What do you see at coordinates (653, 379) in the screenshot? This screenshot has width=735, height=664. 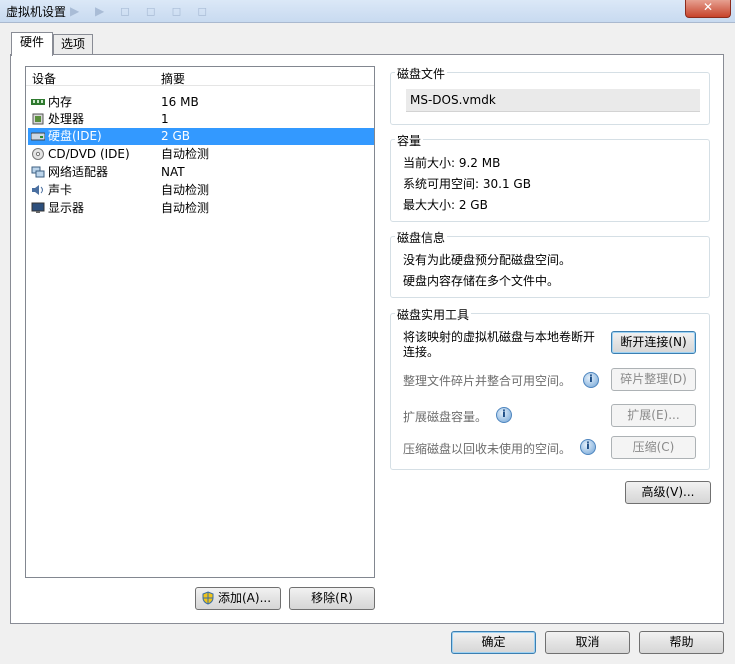 I see `defrag-button: 碎片整理(D)` at bounding box center [653, 379].